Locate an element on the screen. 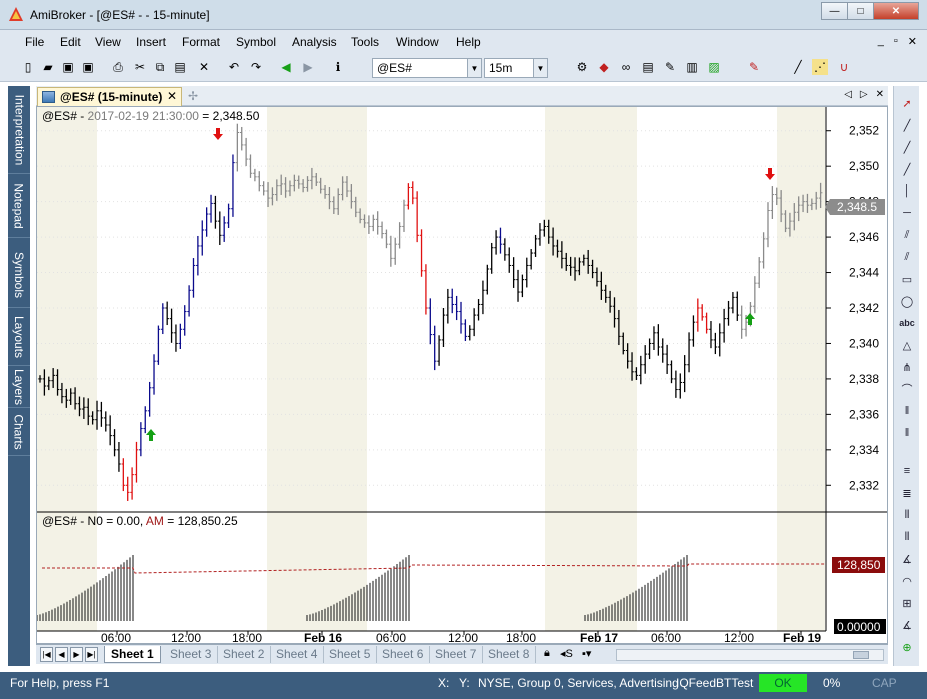 Image resolution: width=927 pixels, height=699 pixels. sheet-tab-2: Sheet 2 is located at coordinates (244, 654).